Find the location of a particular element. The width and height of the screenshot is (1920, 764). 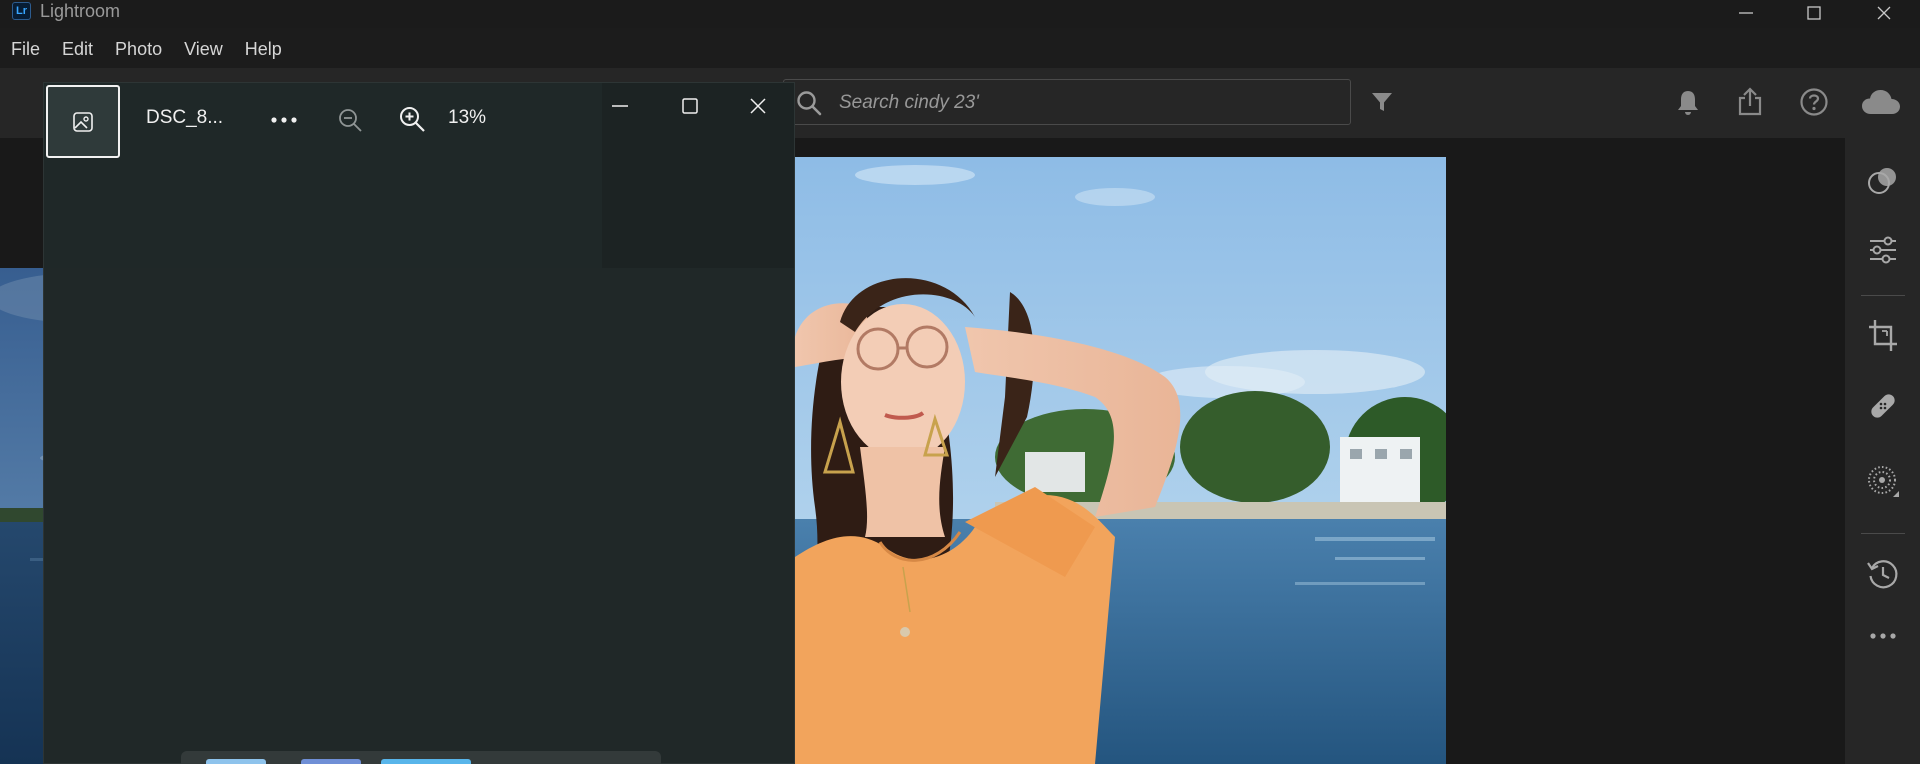

edit-button is located at coordinates (1882, 250).